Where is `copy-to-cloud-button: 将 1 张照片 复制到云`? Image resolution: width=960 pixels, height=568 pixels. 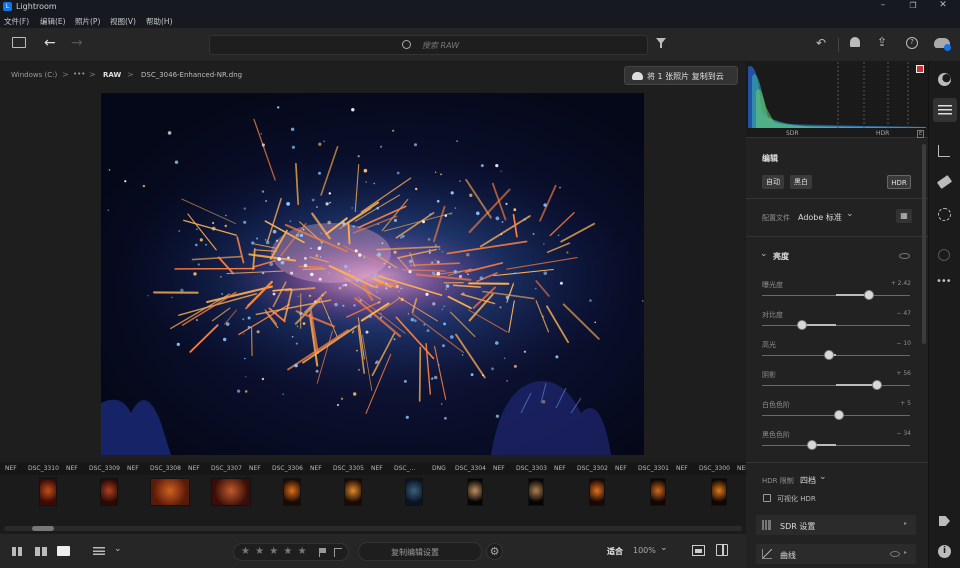
copy-to-cloud-button: 将 1 张照片 复制到云 is located at coordinates (681, 75).